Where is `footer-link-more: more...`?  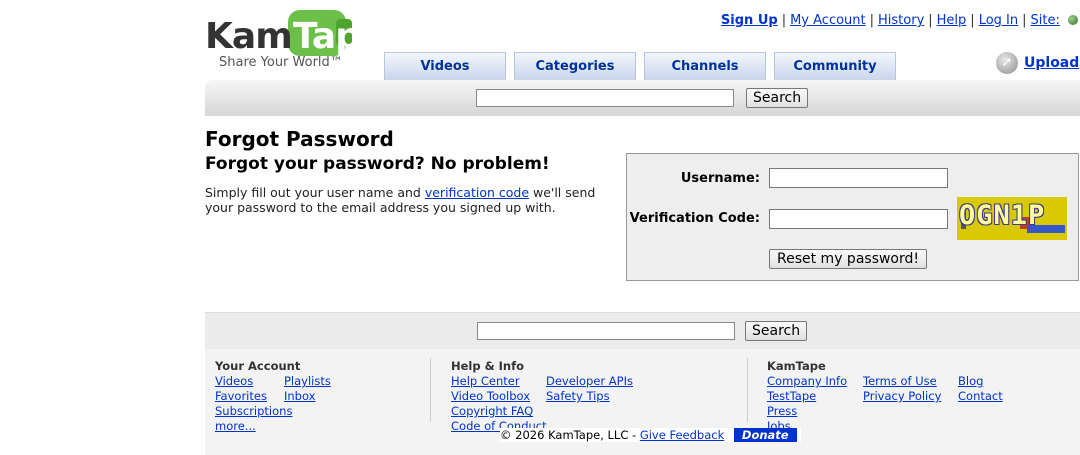 footer-link-more: more... is located at coordinates (235, 426).